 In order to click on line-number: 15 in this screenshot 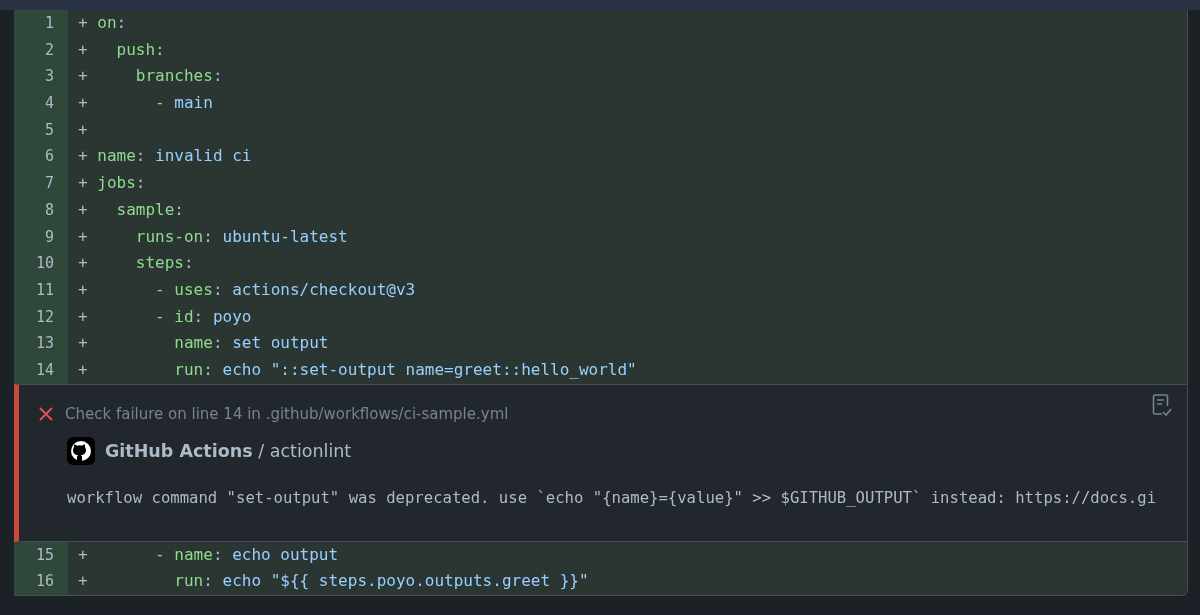, I will do `click(41, 555)`.